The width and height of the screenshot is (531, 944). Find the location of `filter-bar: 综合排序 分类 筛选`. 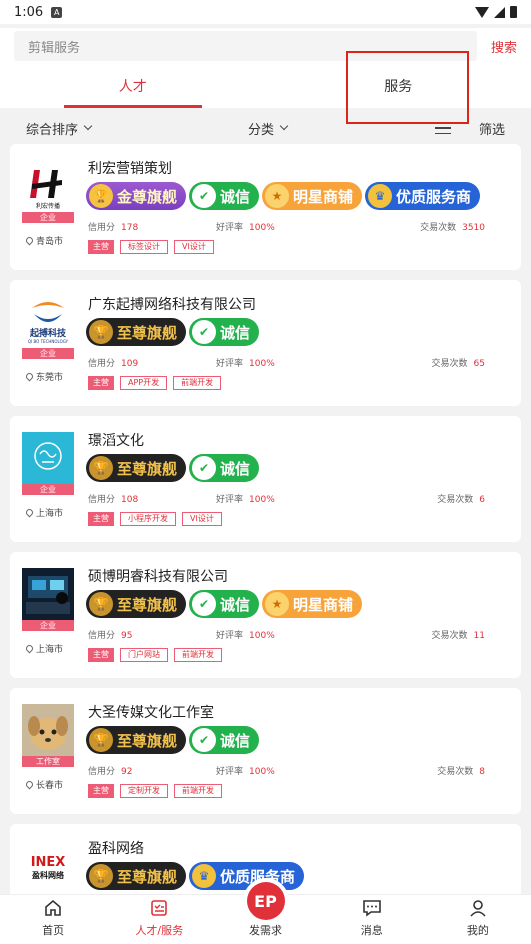

filter-bar: 综合排序 分类 筛选 is located at coordinates (265, 128).